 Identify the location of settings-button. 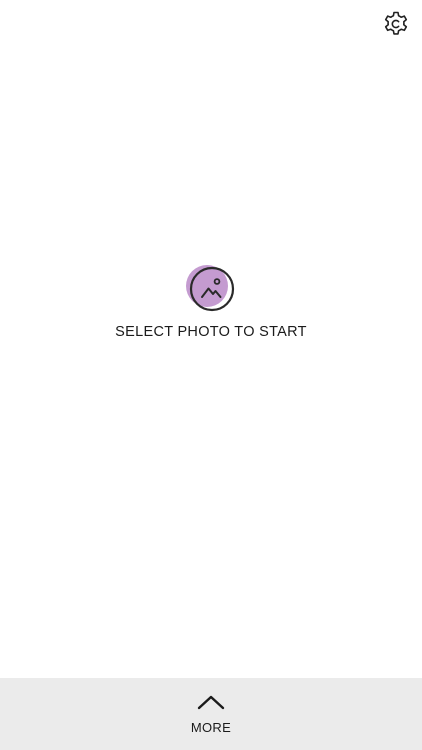
(396, 24).